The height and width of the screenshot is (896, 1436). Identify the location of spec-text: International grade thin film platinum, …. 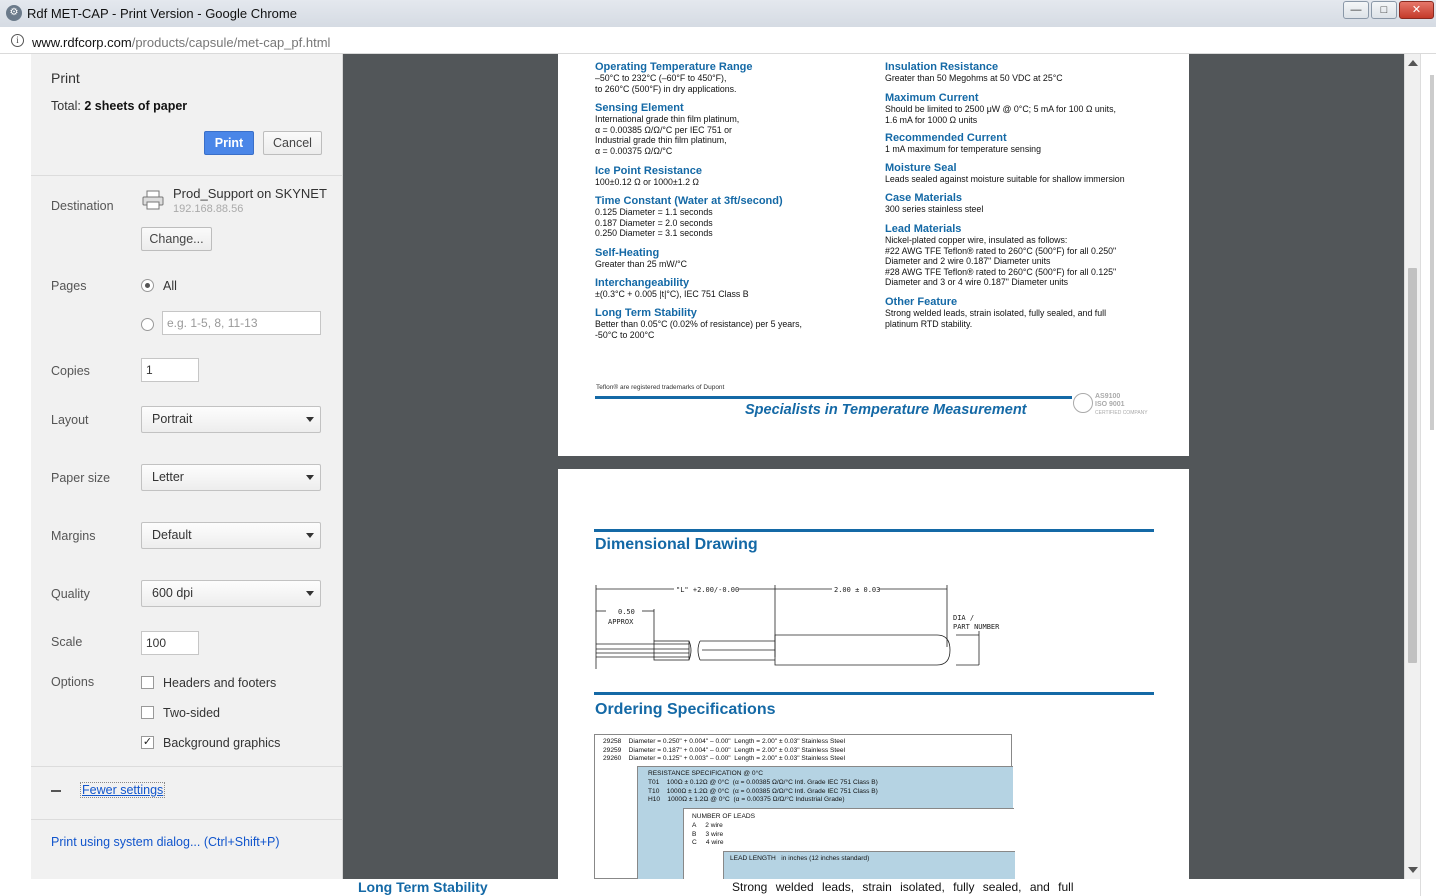
(667, 135).